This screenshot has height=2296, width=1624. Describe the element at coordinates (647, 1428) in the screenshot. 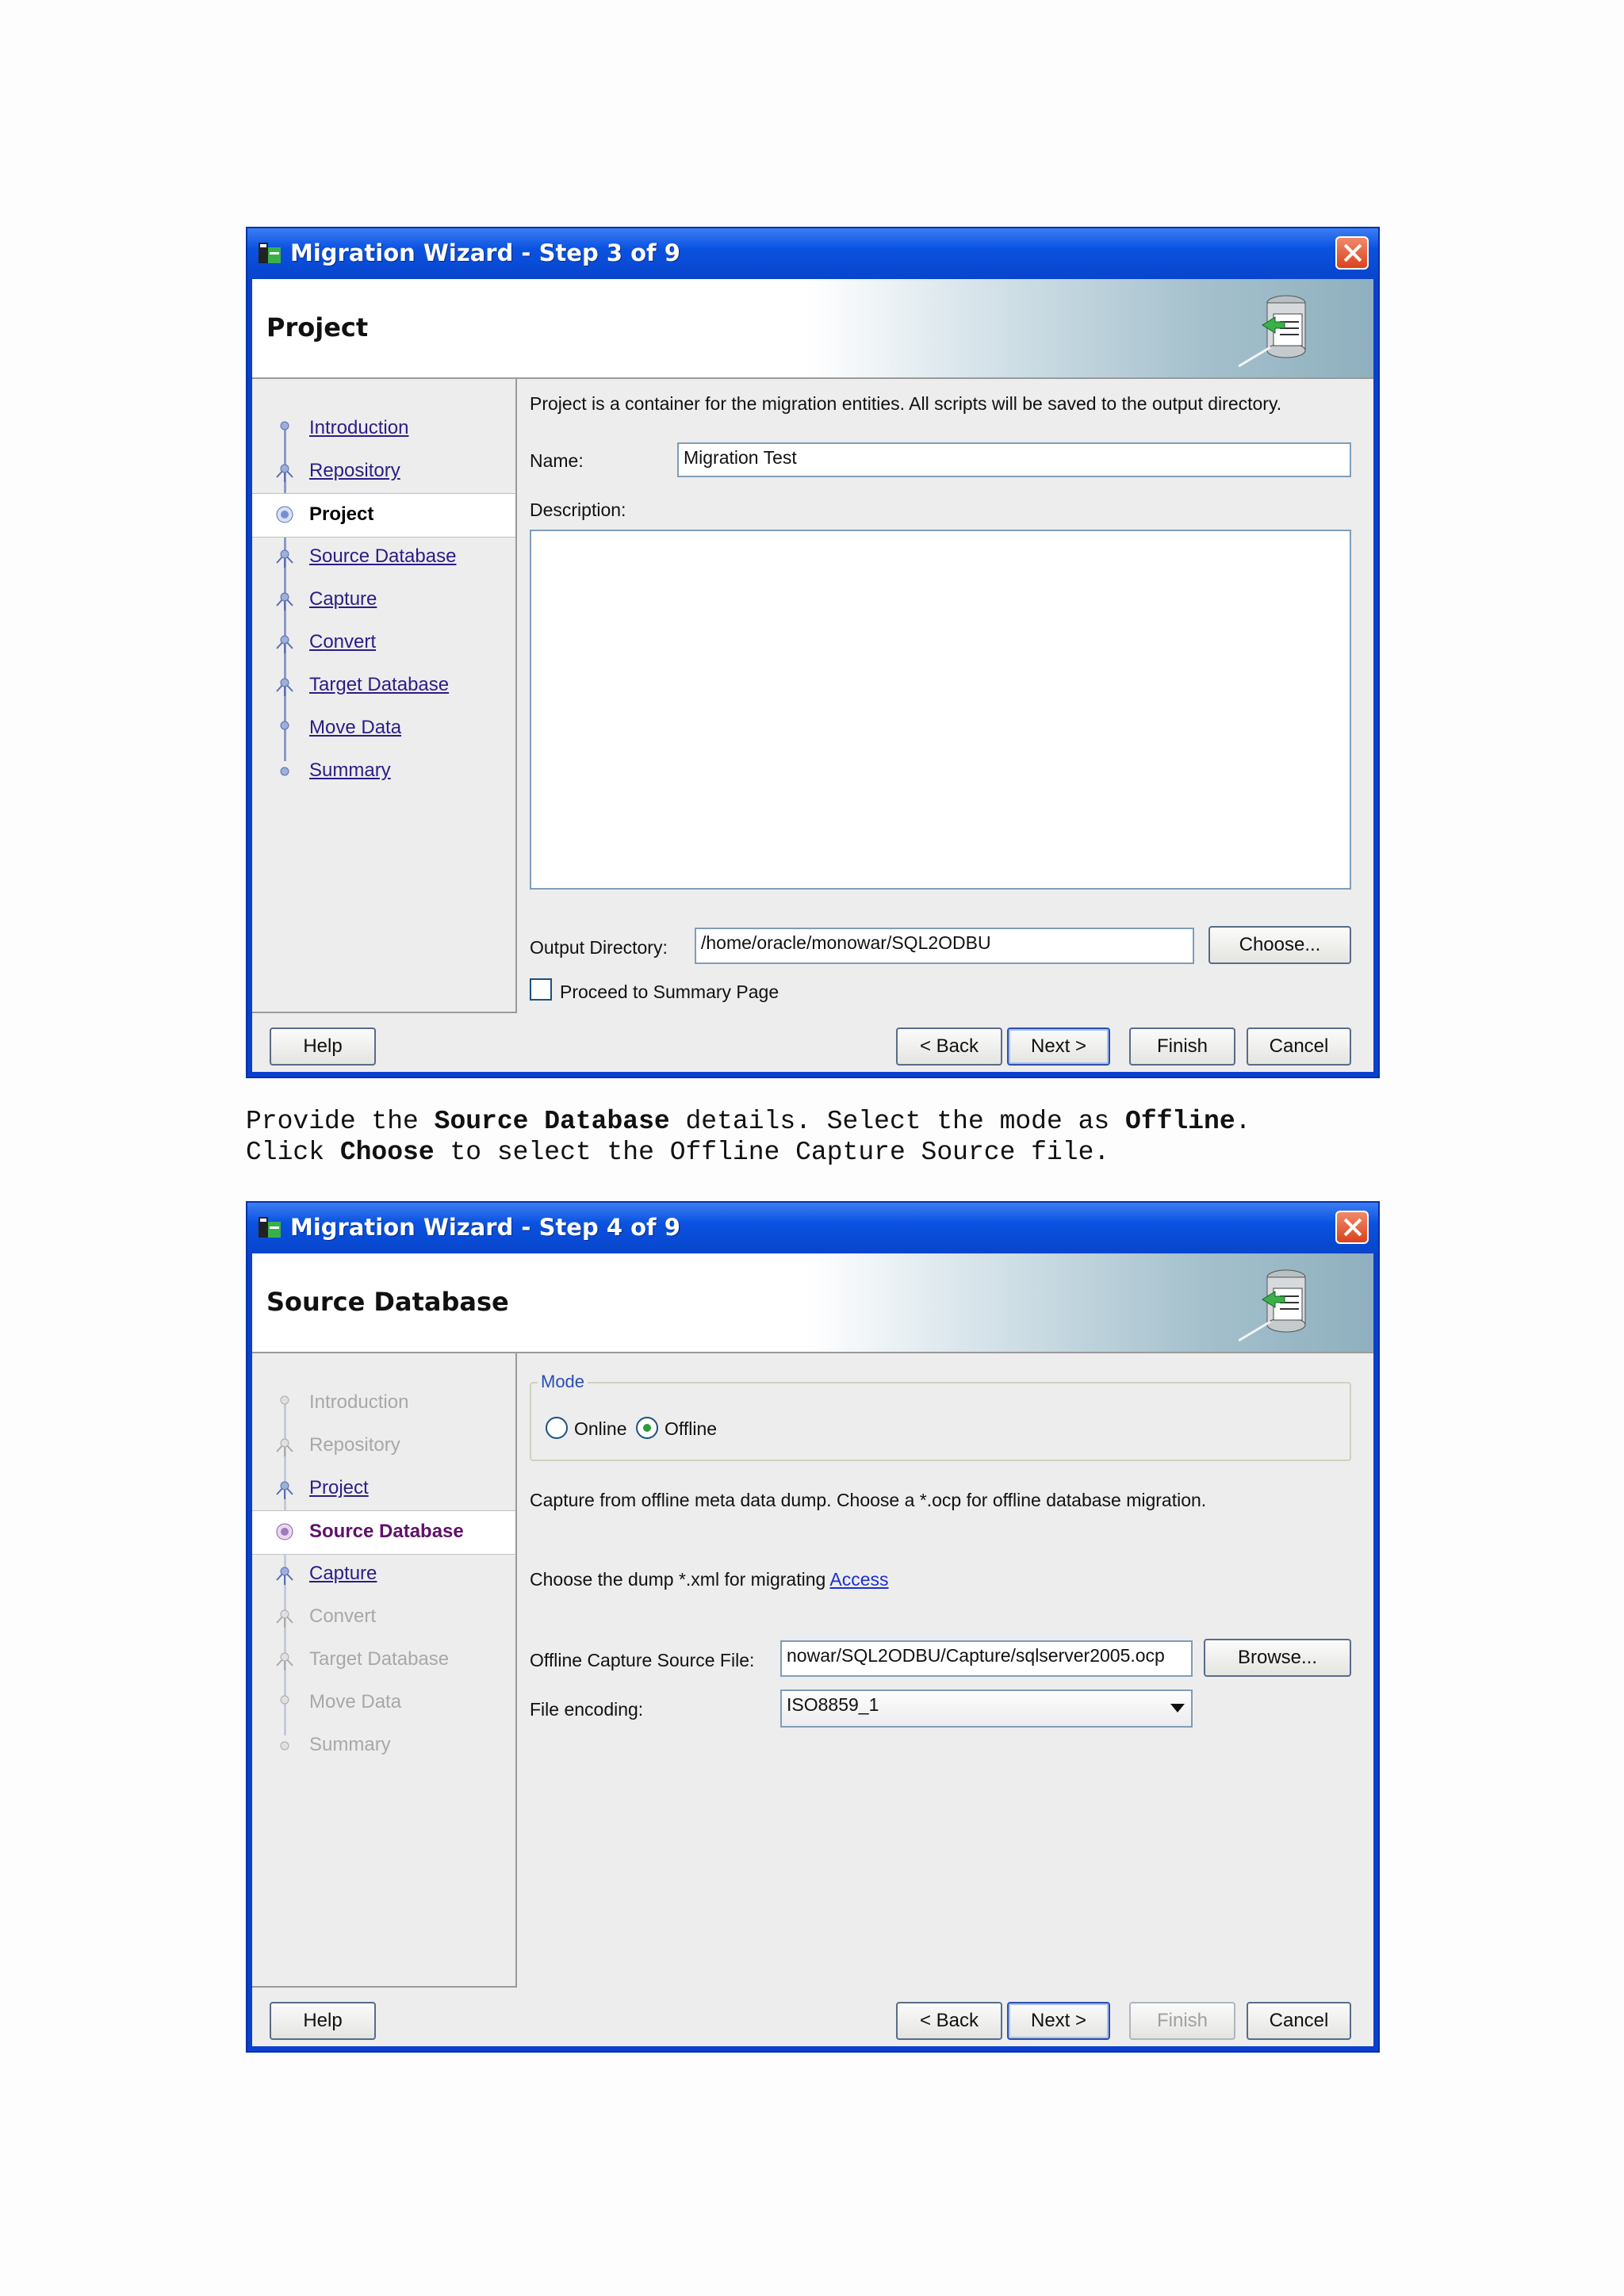

I see `offline-radio` at that location.